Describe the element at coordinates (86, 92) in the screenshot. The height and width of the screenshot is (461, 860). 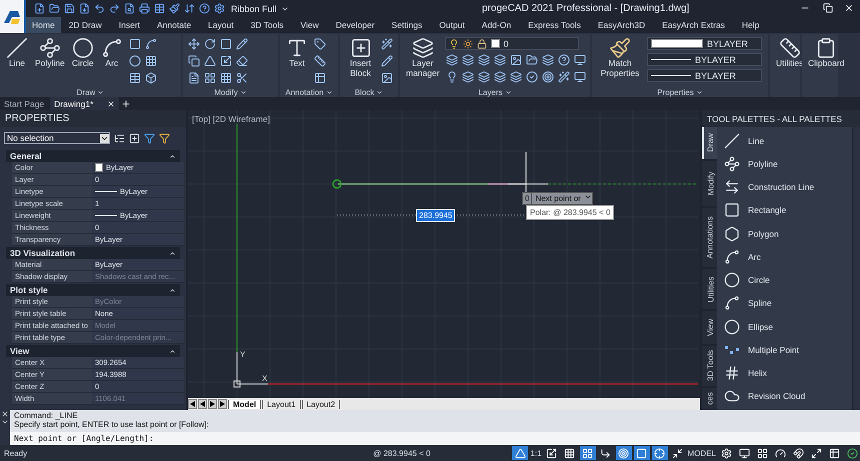
I see `group-label: Draw` at that location.